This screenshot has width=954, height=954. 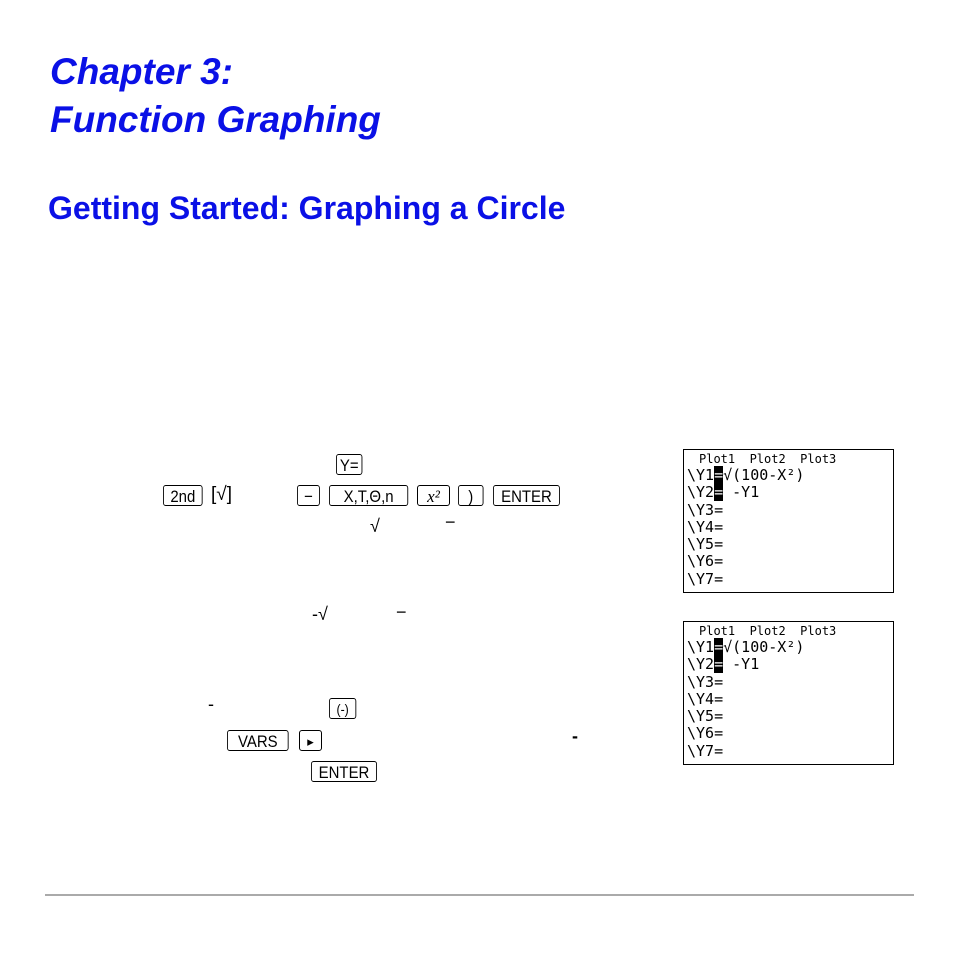 I want to click on key-x-t-theta-n: X,T,Θ,n, so click(x=369, y=495).